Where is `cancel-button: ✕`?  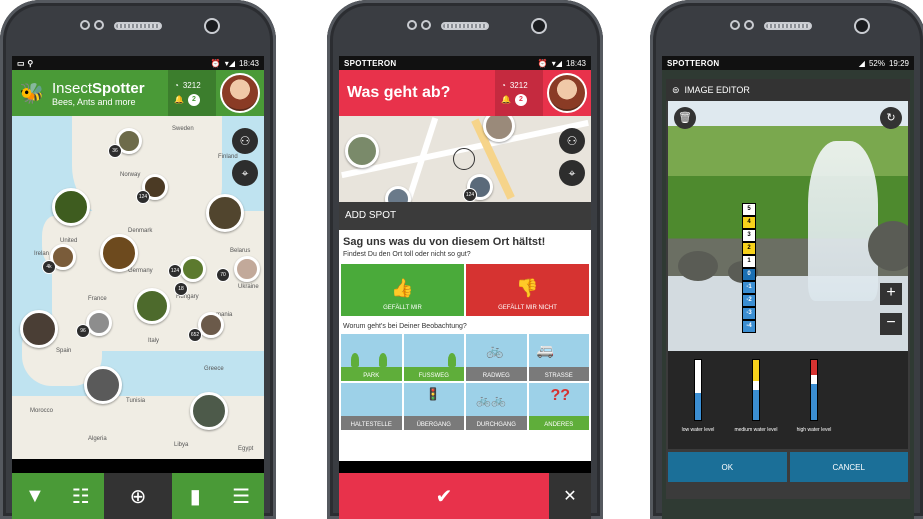 cancel-button: ✕ is located at coordinates (570, 496).